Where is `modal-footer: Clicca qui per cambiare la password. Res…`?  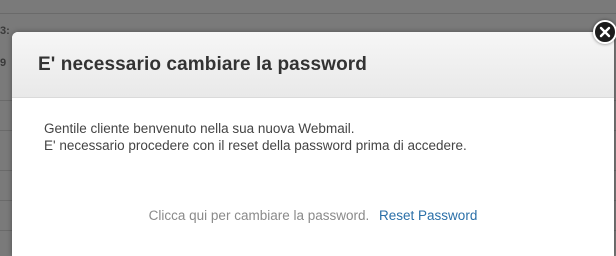
modal-footer: Clicca qui per cambiare la password. Res… is located at coordinates (313, 215).